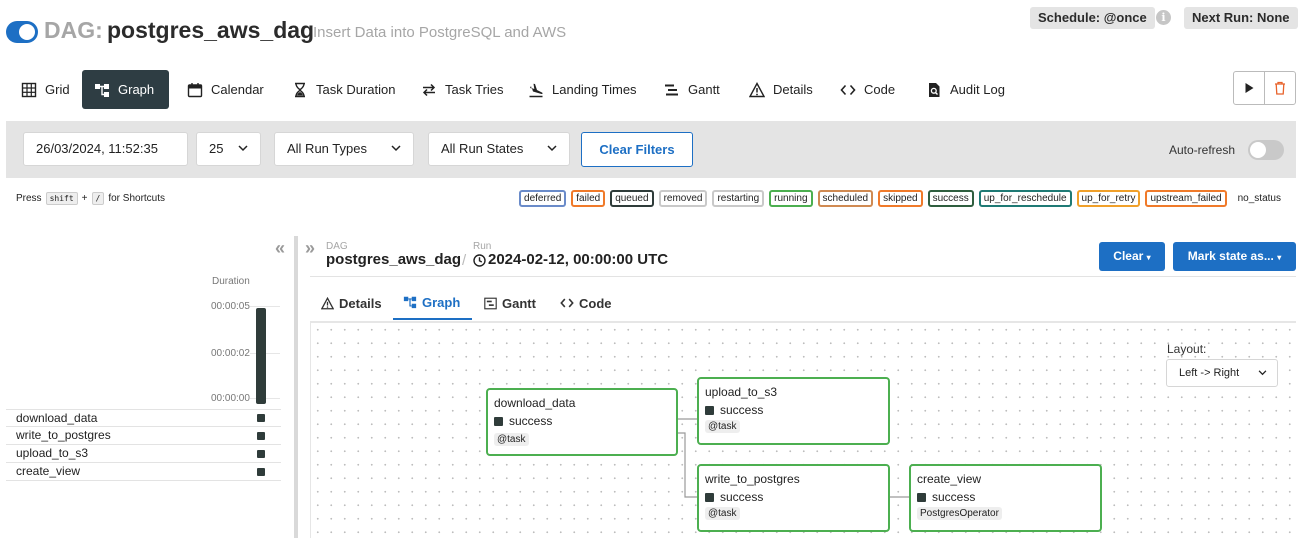 Image resolution: width=1302 pixels, height=538 pixels. What do you see at coordinates (136, 89) in the screenshot?
I see `tab-graph-label: Graph` at bounding box center [136, 89].